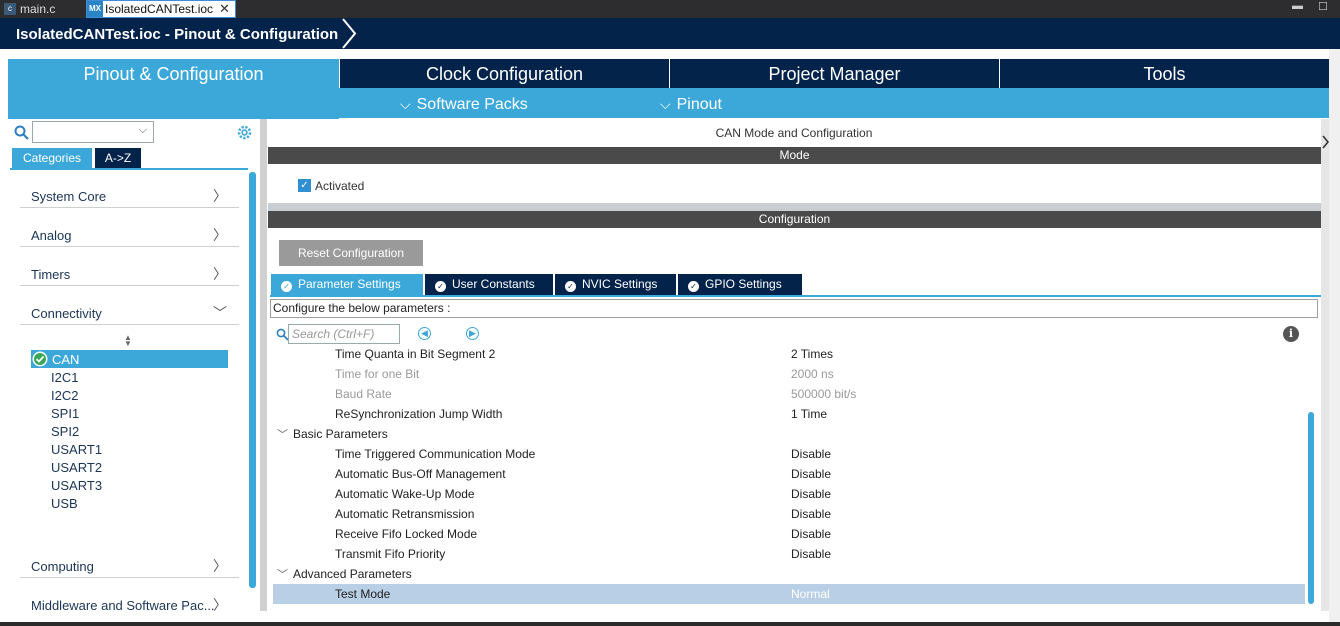 Image resolution: width=1340 pixels, height=626 pixels. I want to click on param-name: Automatic Wake-Up Mode, so click(405, 494).